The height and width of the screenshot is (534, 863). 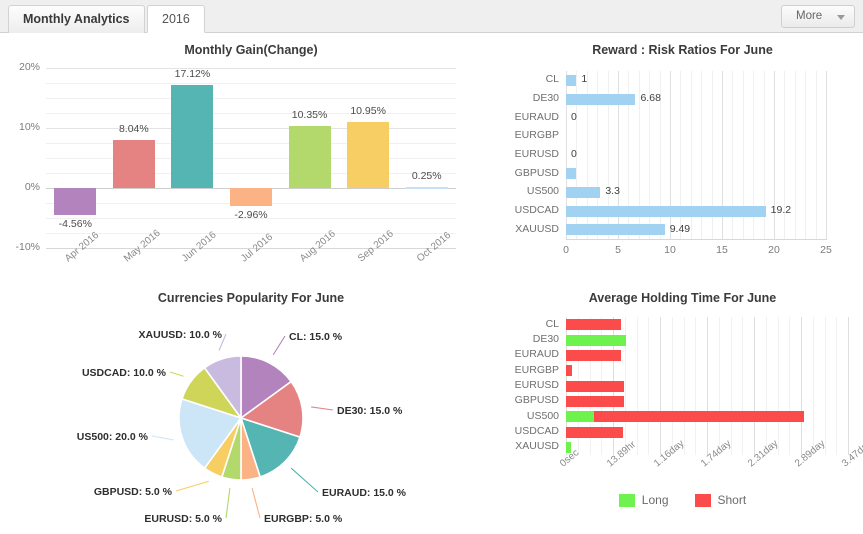 I want to click on bar-value-label: 9.49, so click(x=680, y=228).